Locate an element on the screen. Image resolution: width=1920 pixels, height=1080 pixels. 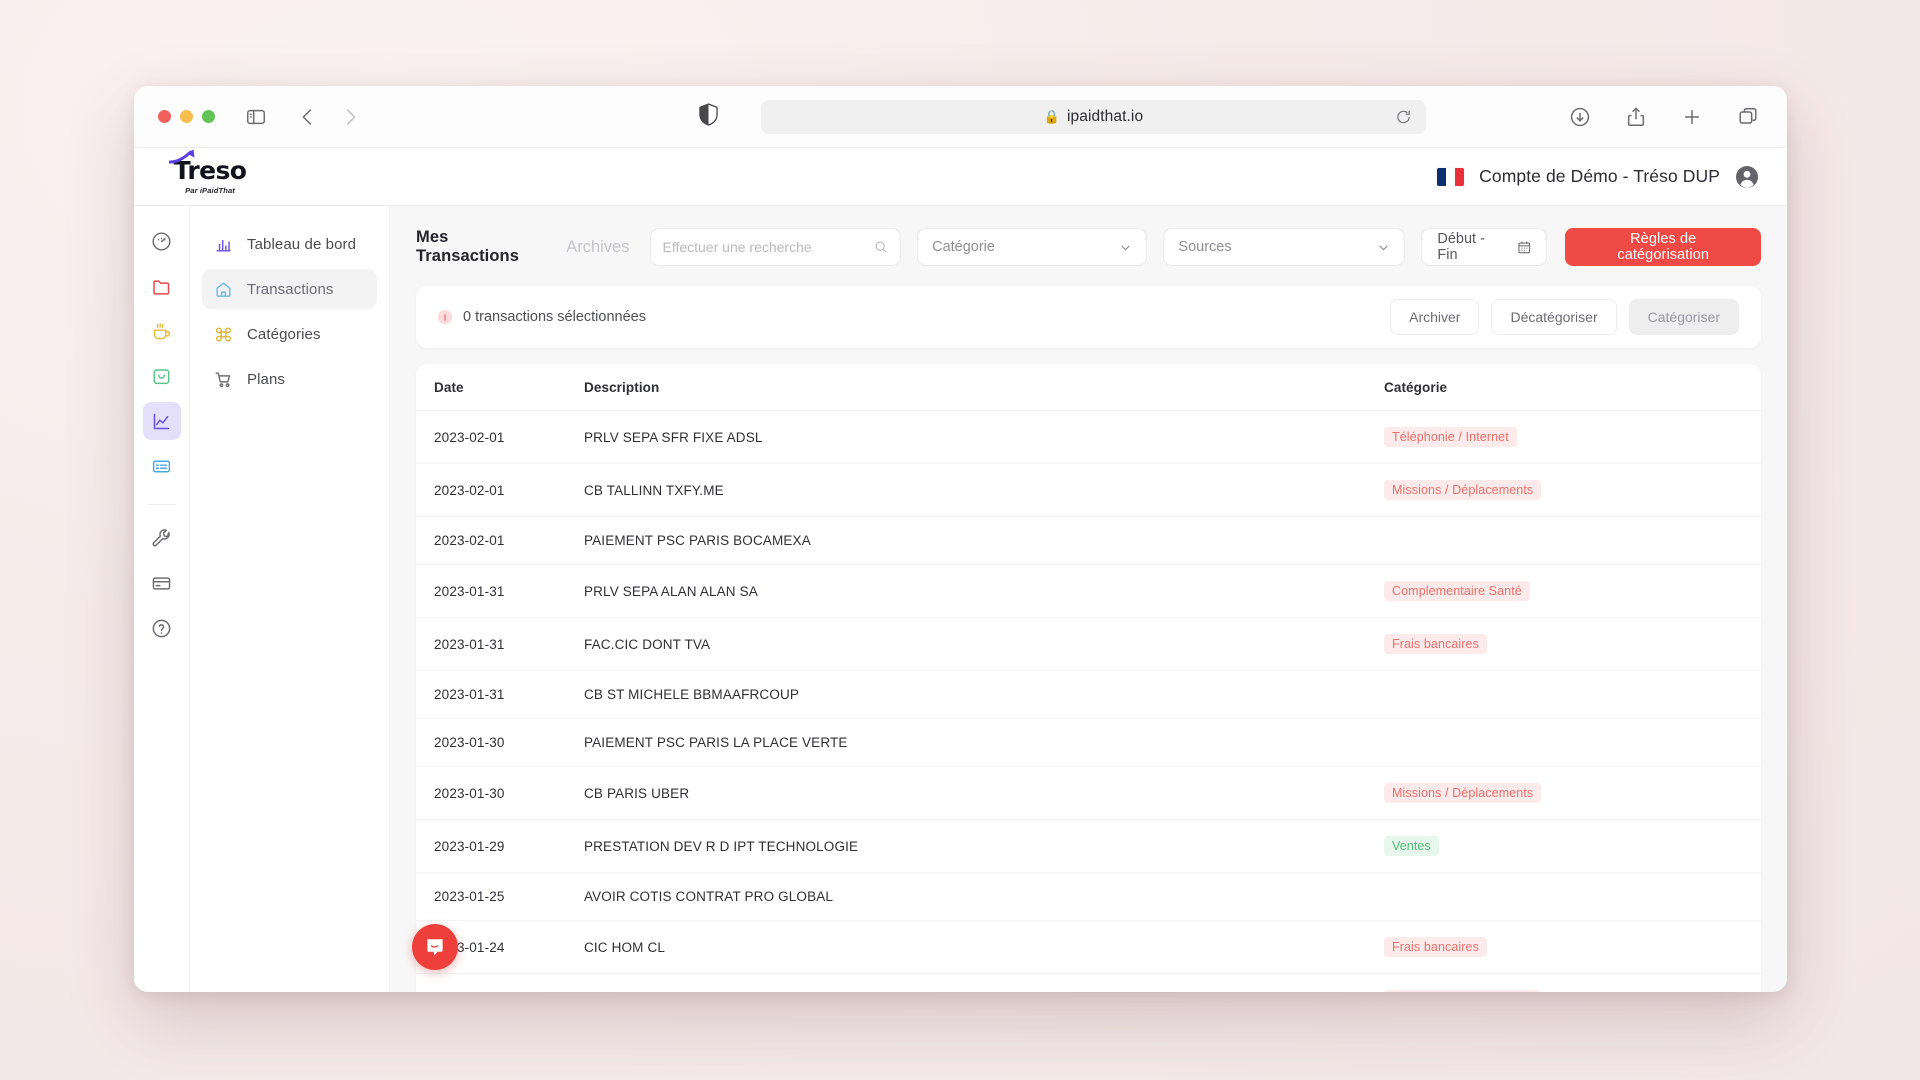
cell-date: 2023-01-31 is located at coordinates (500, 694).